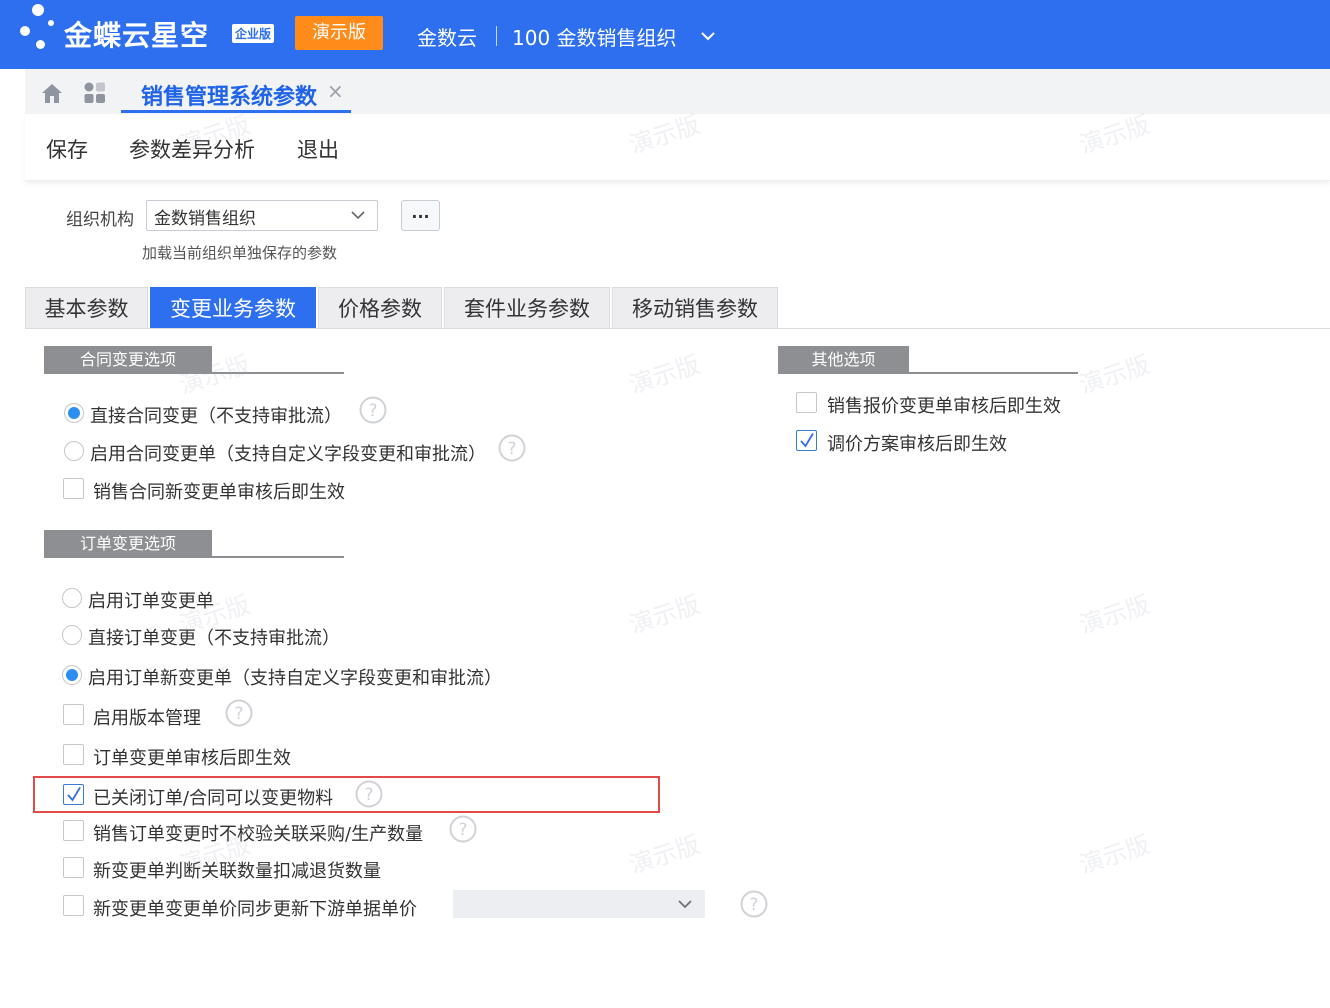 The width and height of the screenshot is (1330, 1008). Describe the element at coordinates (192, 758) in the screenshot. I see `option-label: 订单变更单审核后即生效` at that location.